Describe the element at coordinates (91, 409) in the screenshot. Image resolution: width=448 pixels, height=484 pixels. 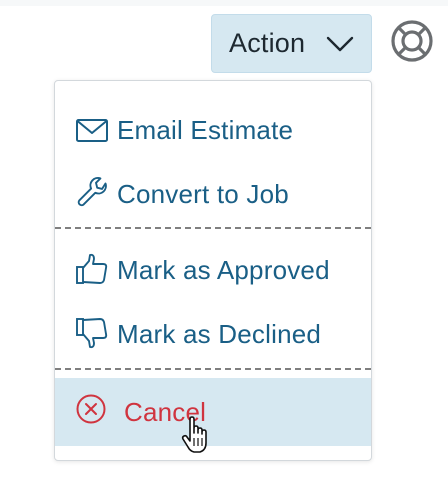
I see `circle-x-icon` at that location.